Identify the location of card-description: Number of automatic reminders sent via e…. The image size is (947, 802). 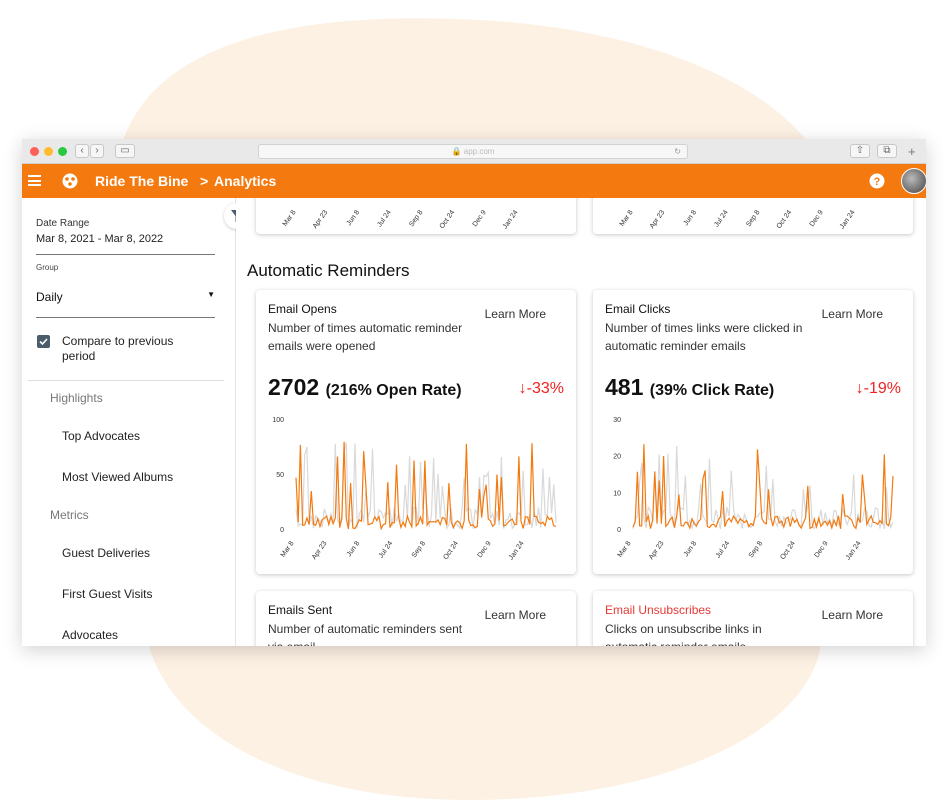
(365, 634).